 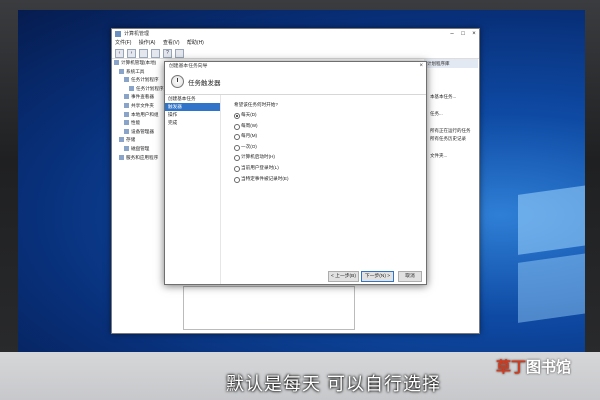 I want to click on up-folder-icon, so click(x=143, y=53).